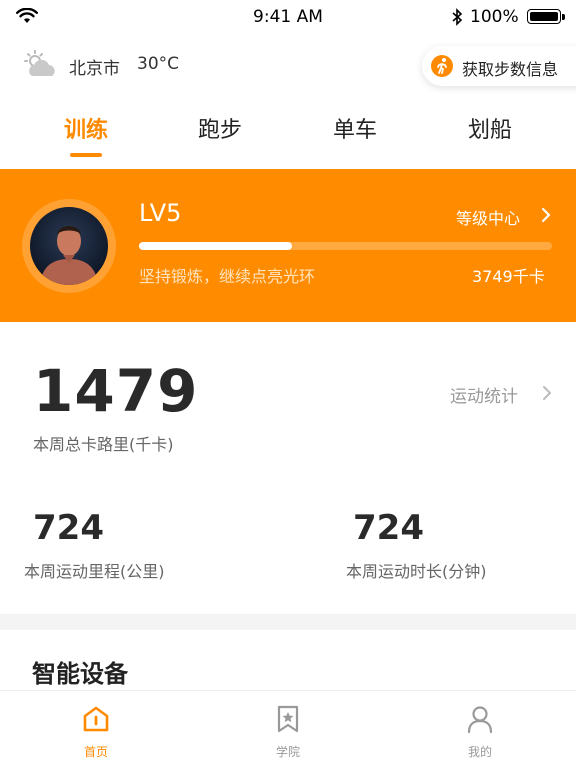  I want to click on section-divider, so click(288, 622).